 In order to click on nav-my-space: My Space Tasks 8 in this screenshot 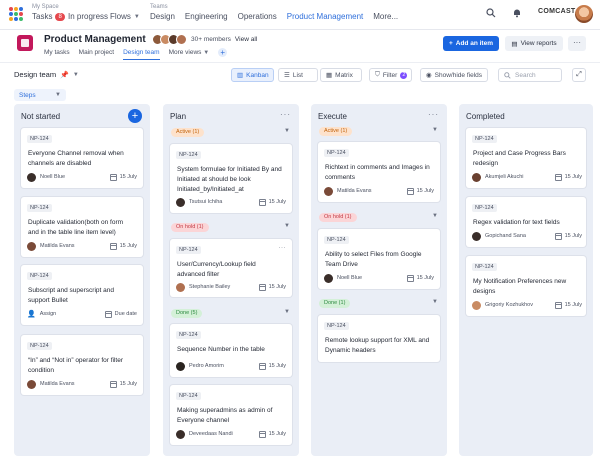, I will do `click(48, 13)`.